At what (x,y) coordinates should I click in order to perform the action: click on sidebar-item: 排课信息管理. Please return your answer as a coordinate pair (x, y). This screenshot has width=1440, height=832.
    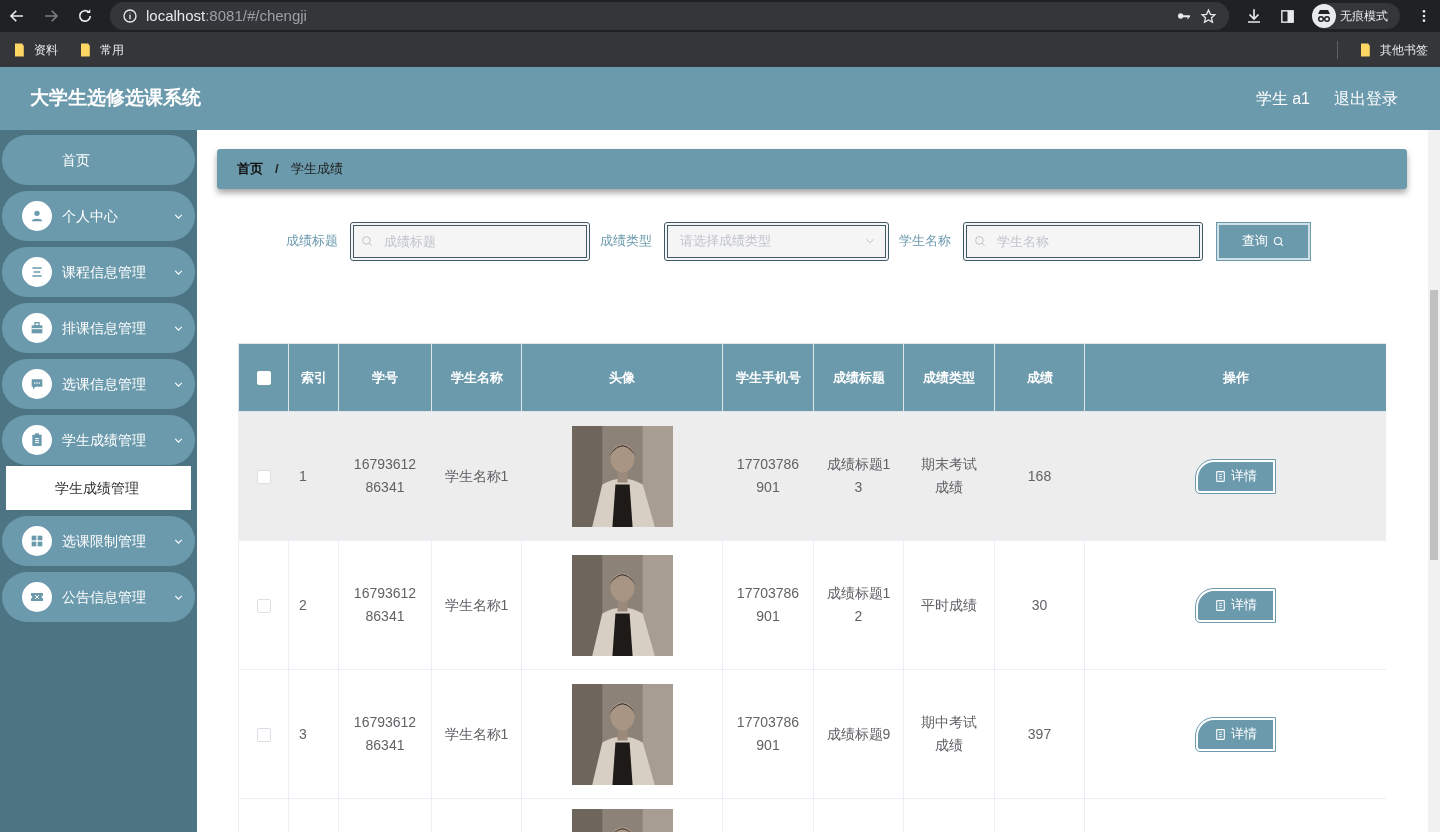
    Looking at the image, I should click on (98, 328).